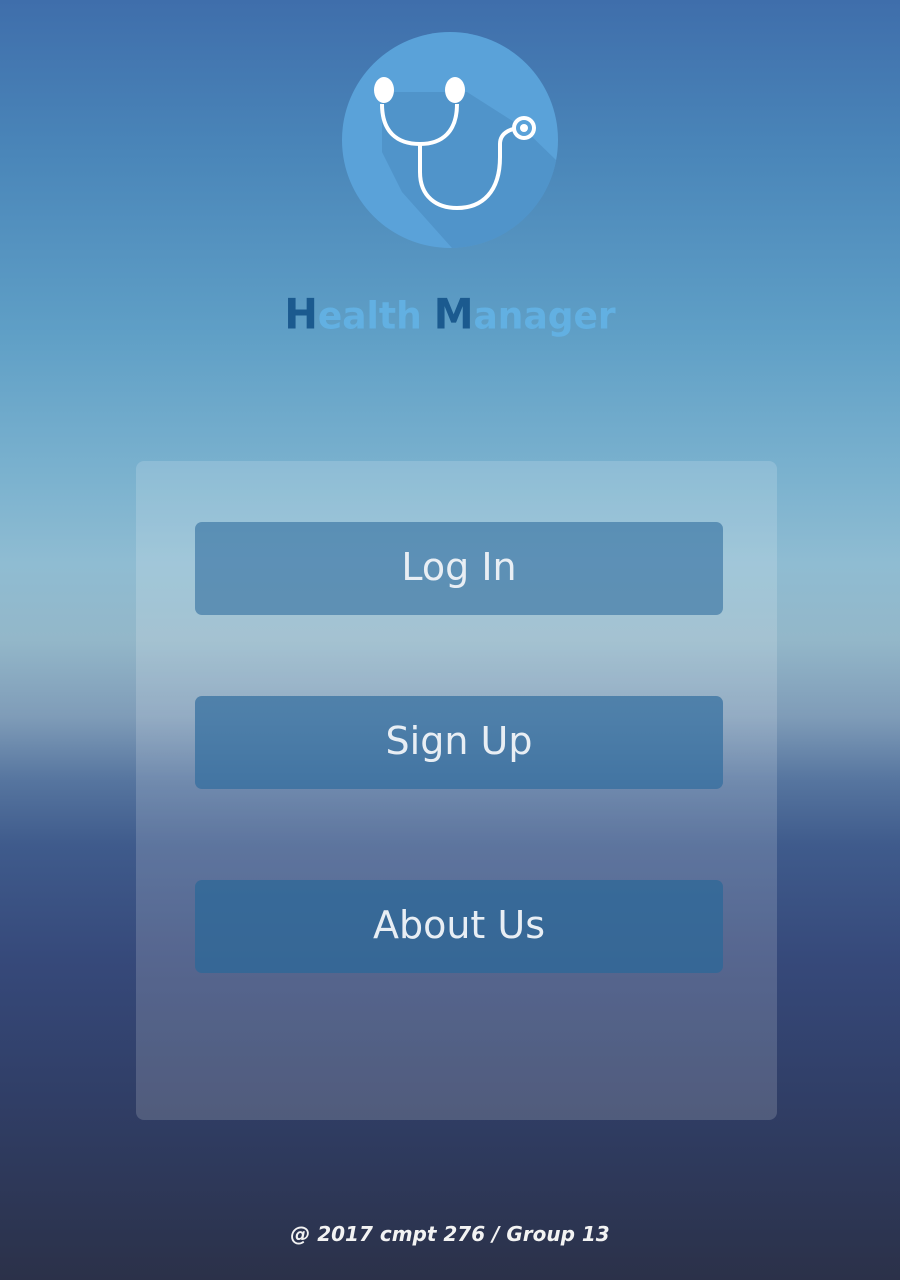  Describe the element at coordinates (301, 315) in the screenshot. I see `brand-initial-h: H` at that location.